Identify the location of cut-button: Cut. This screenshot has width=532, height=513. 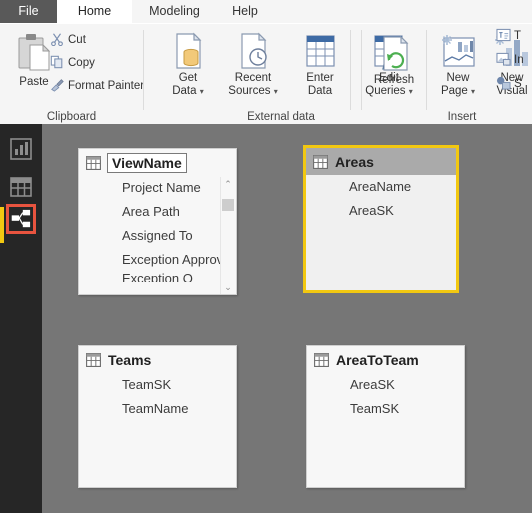
(68, 39).